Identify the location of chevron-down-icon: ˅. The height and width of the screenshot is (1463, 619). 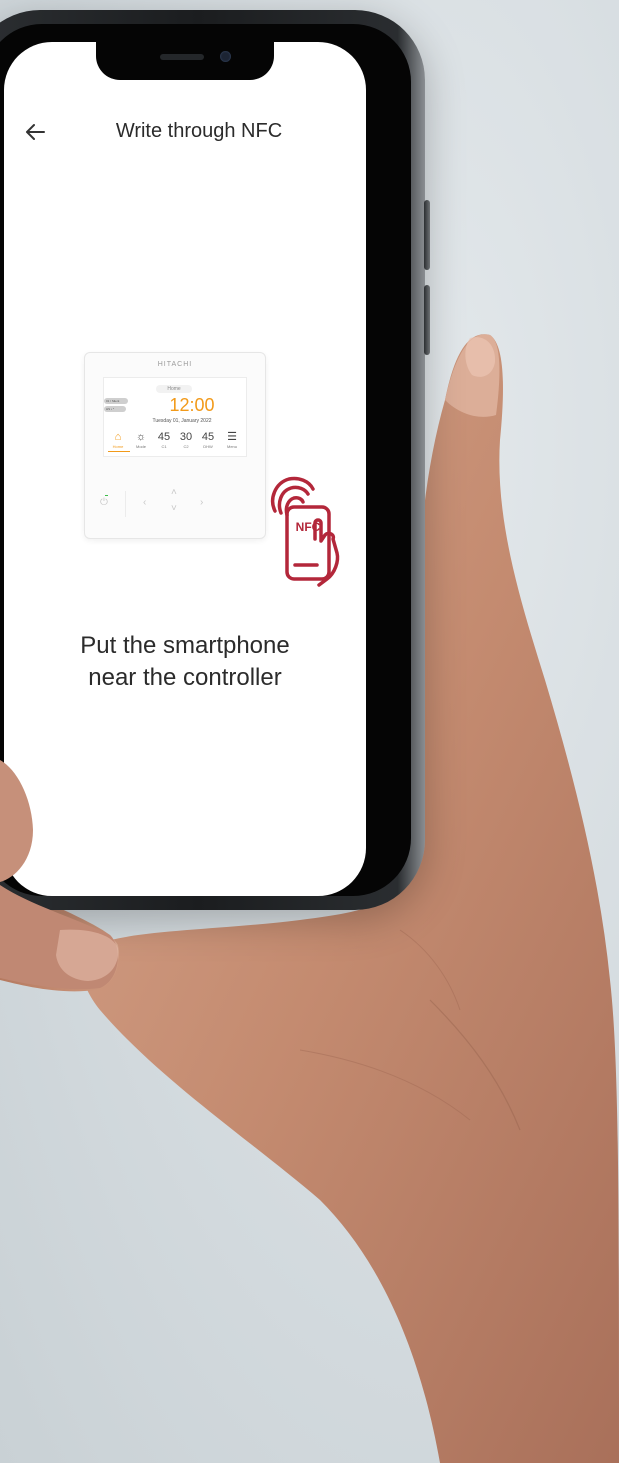
(174, 508).